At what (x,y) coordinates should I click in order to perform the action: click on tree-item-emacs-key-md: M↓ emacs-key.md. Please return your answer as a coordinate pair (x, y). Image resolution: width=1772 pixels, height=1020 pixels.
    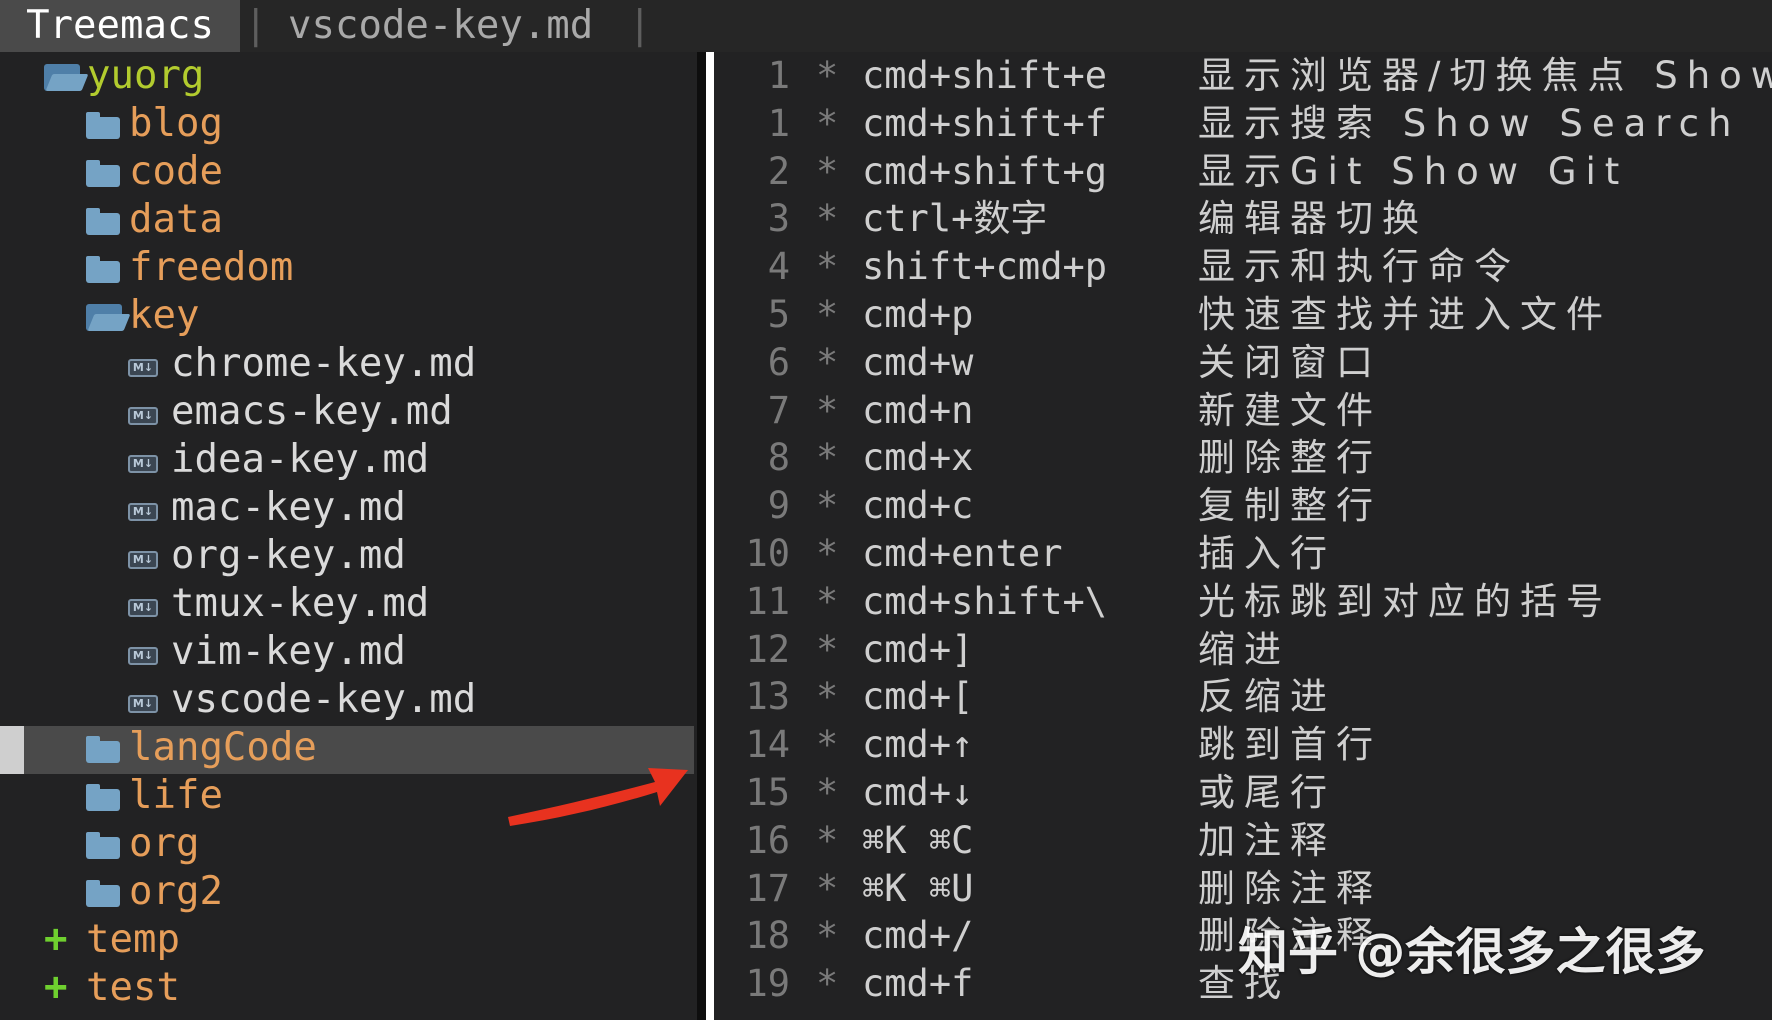
    Looking at the image, I should click on (345, 412).